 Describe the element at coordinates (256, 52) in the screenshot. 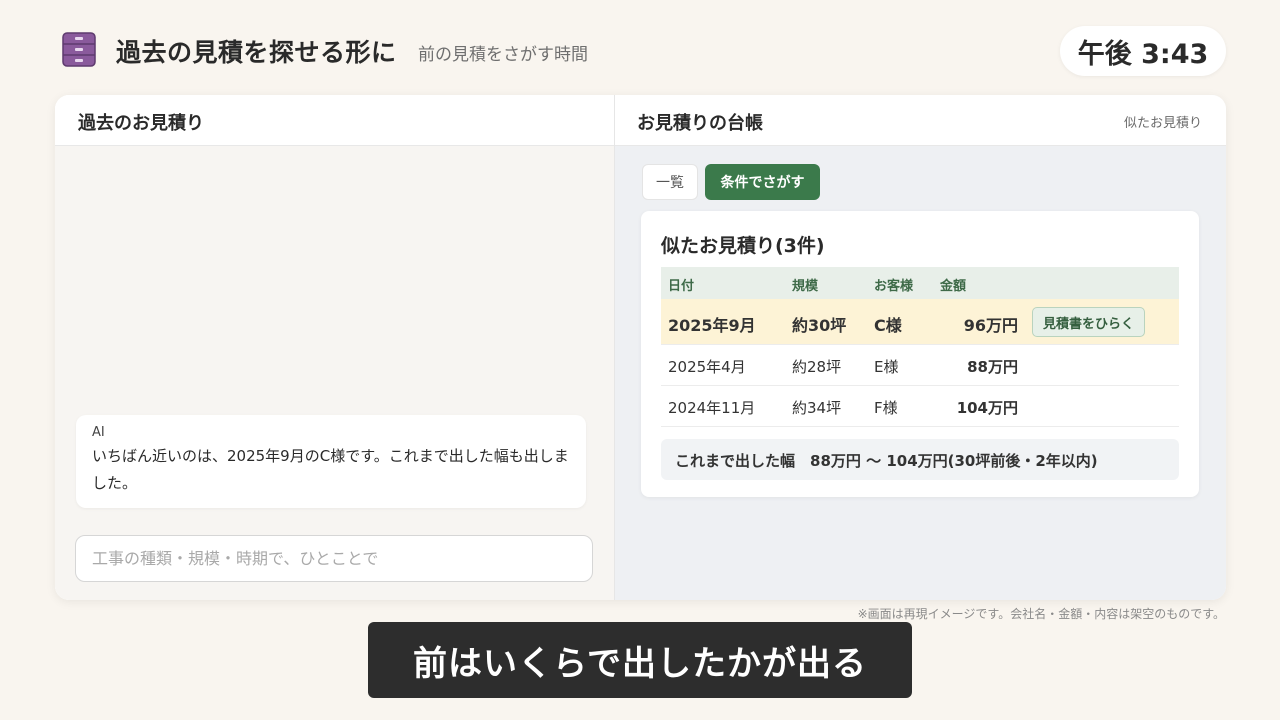

I see `app-title: 過去の見積を探せる形に` at that location.